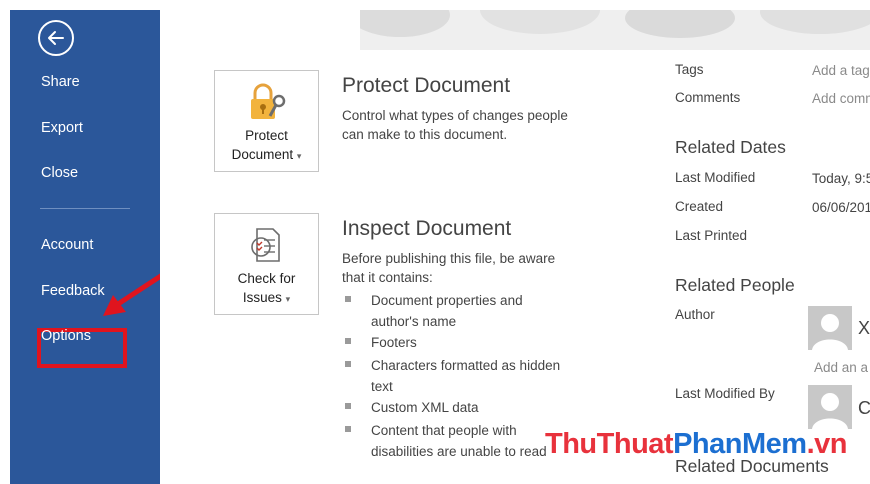 This screenshot has height=484, width=870. I want to click on tags-label: Tags, so click(689, 69).